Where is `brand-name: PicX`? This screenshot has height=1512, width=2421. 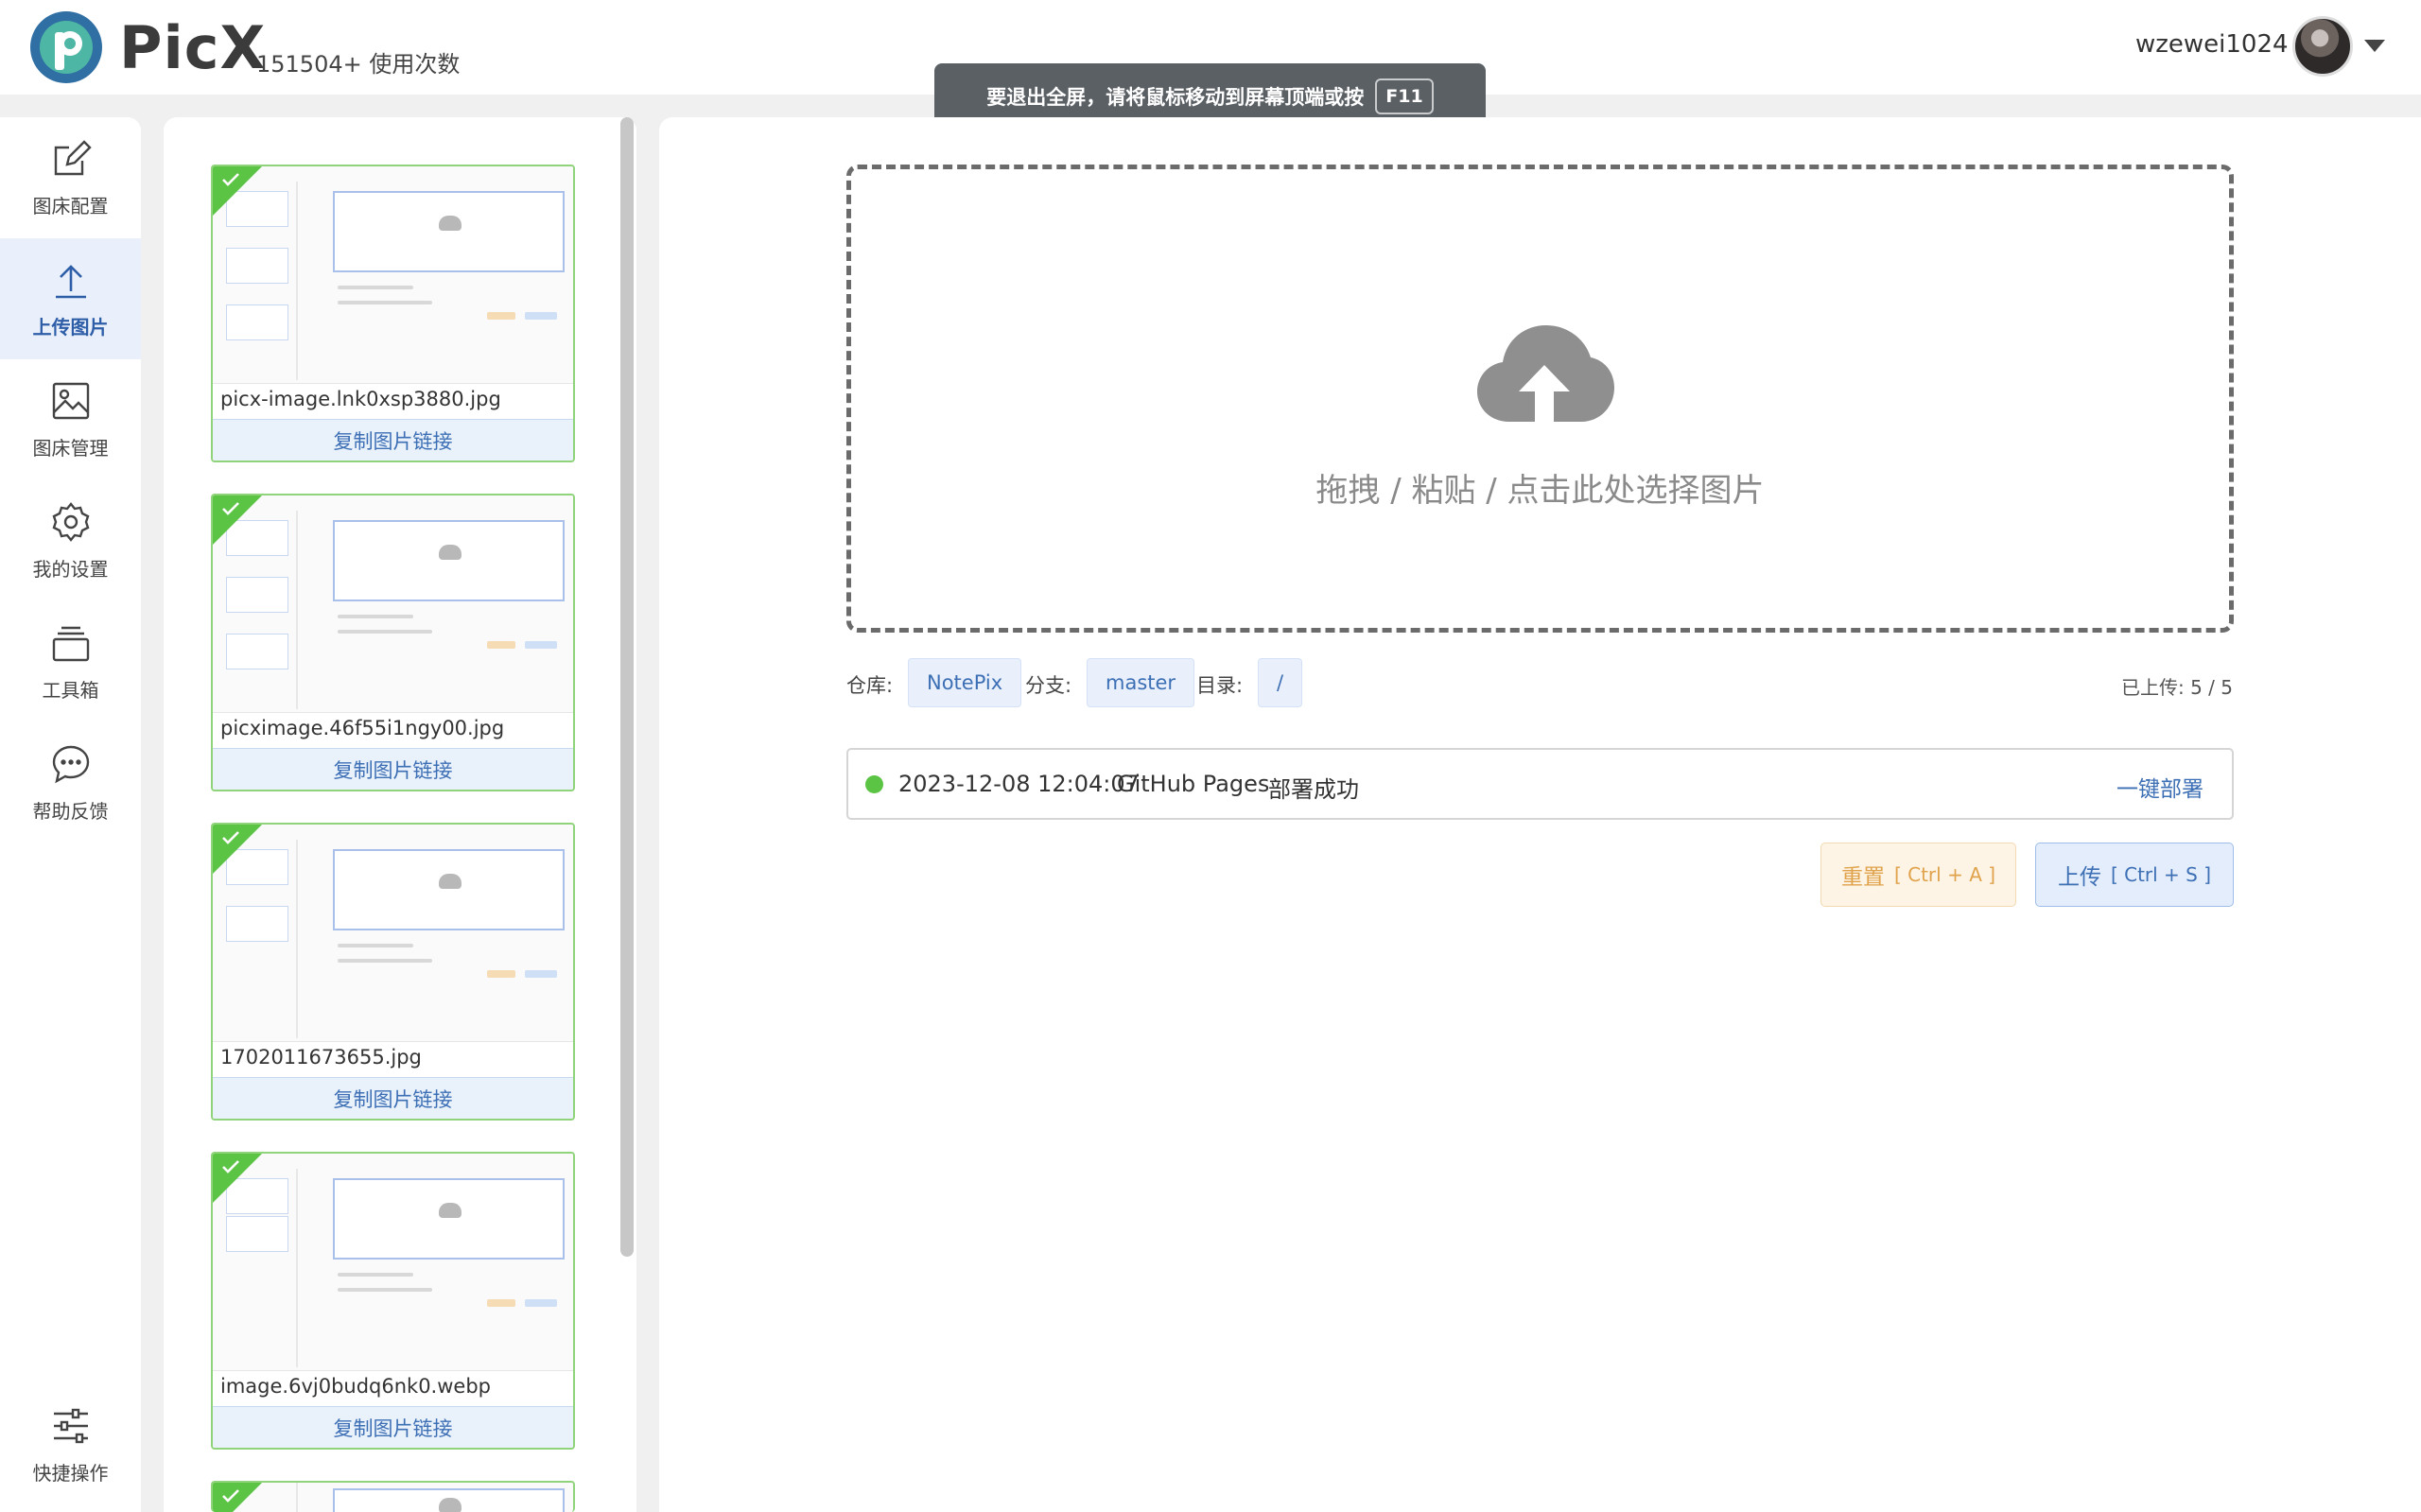 brand-name: PicX is located at coordinates (193, 48).